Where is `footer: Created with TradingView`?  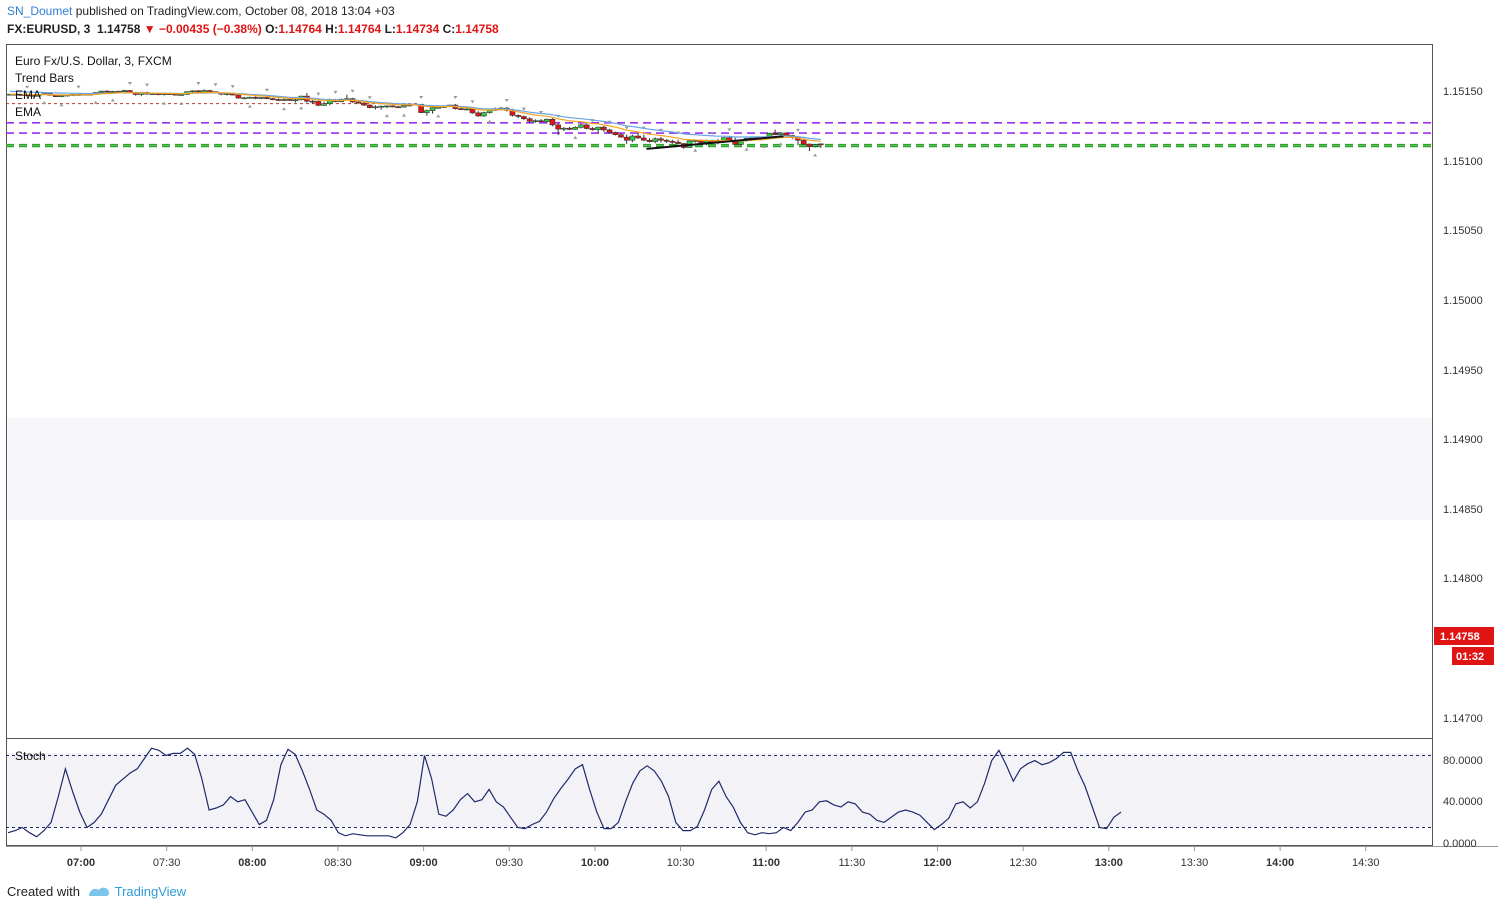
footer: Created with TradingView is located at coordinates (96, 891).